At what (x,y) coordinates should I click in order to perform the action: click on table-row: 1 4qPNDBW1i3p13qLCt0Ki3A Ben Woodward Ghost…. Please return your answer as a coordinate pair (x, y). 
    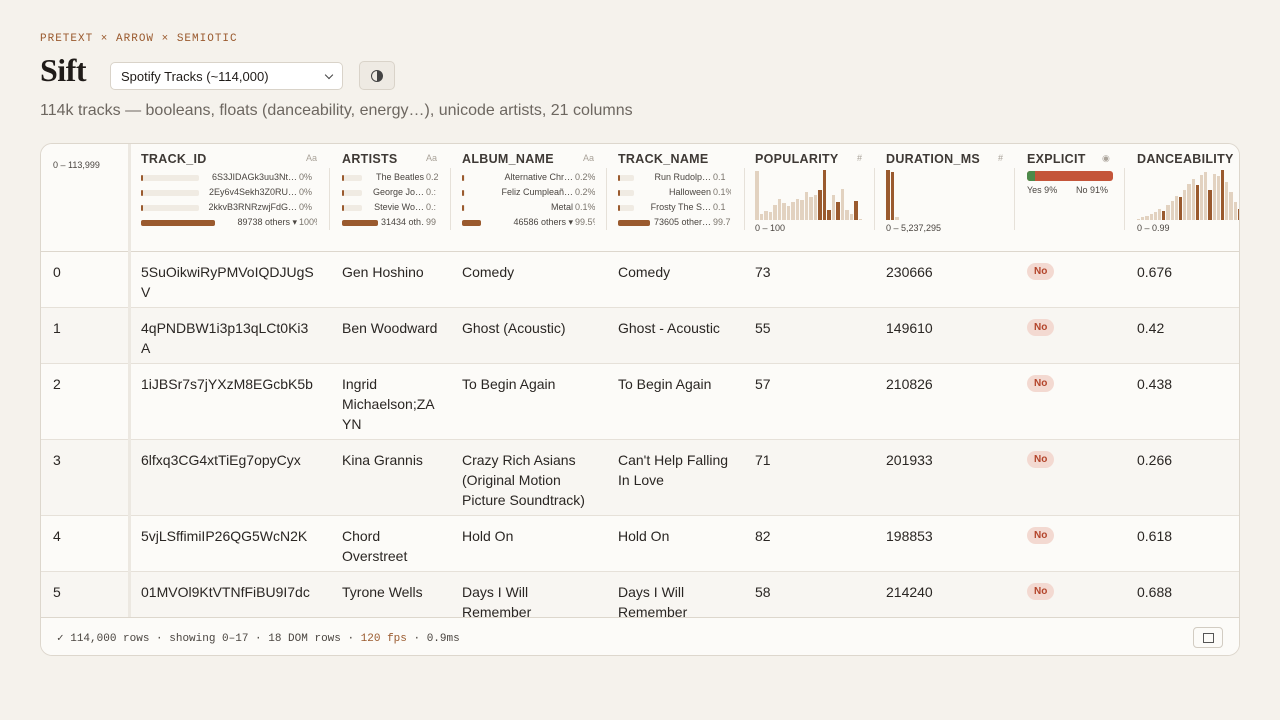
    Looking at the image, I should click on (640, 336).